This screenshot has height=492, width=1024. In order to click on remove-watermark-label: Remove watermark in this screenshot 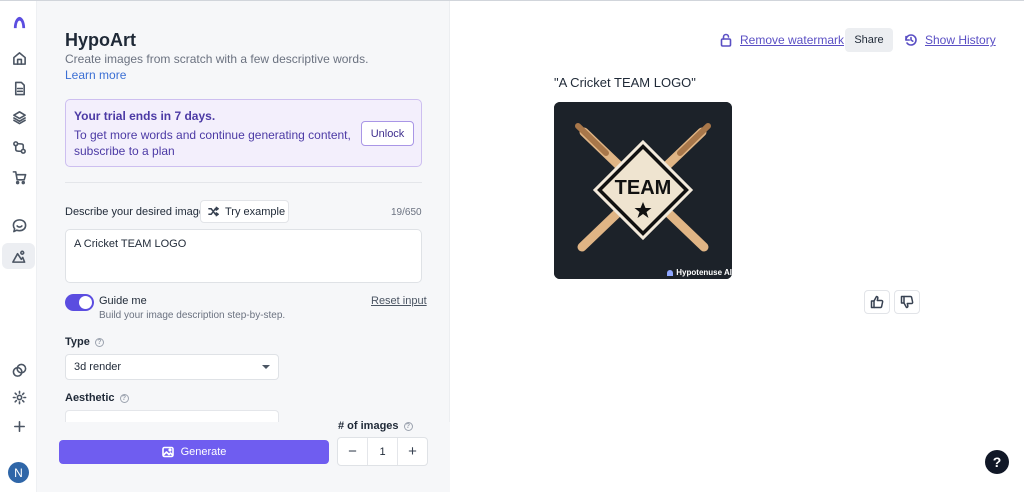, I will do `click(792, 40)`.